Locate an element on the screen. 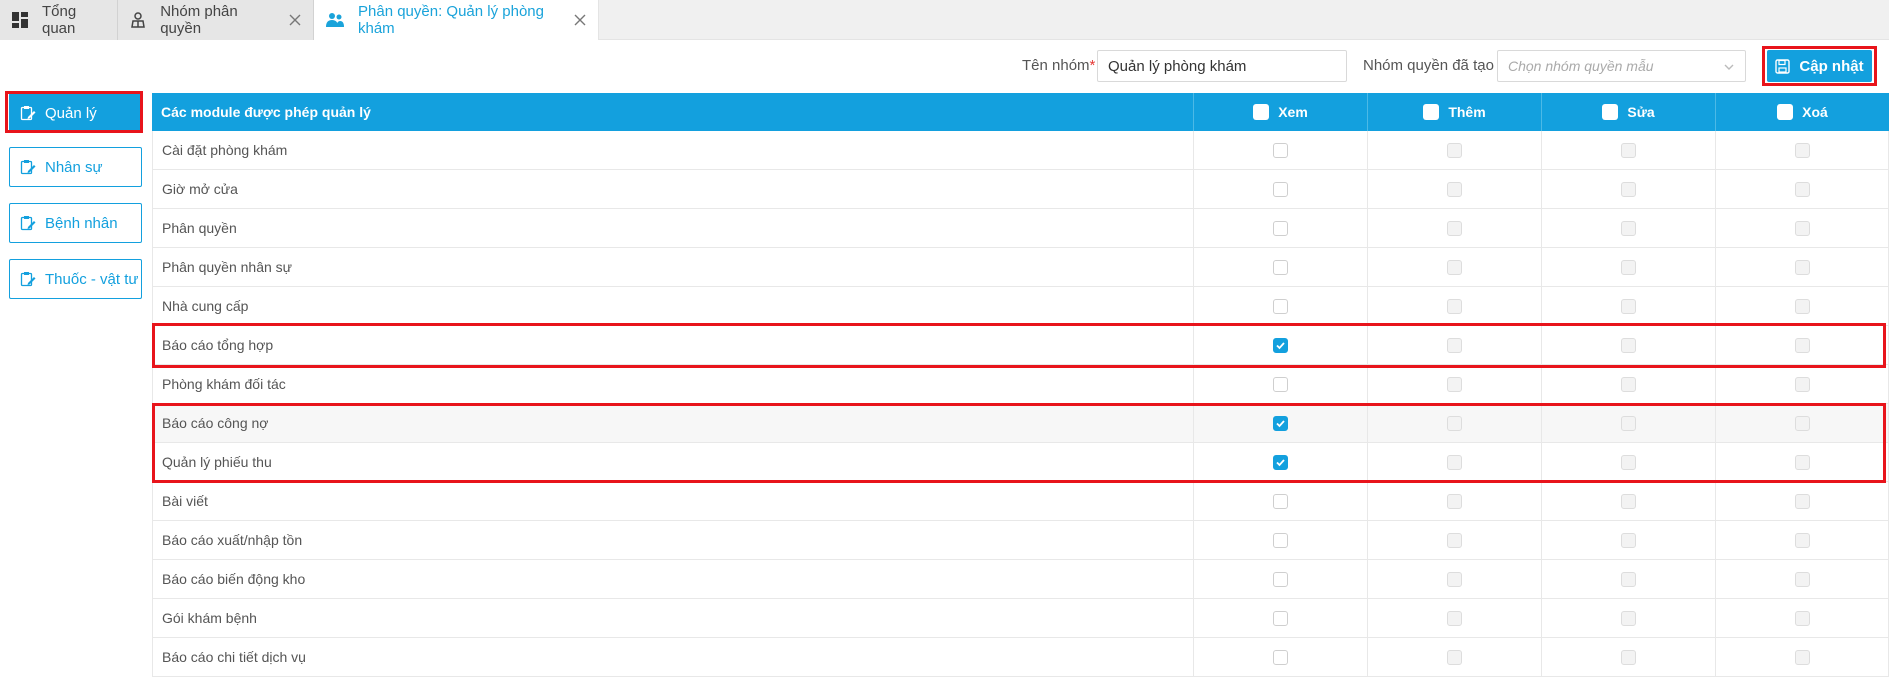 The height and width of the screenshot is (681, 1889). delete-header-label: Xoá is located at coordinates (1815, 112).